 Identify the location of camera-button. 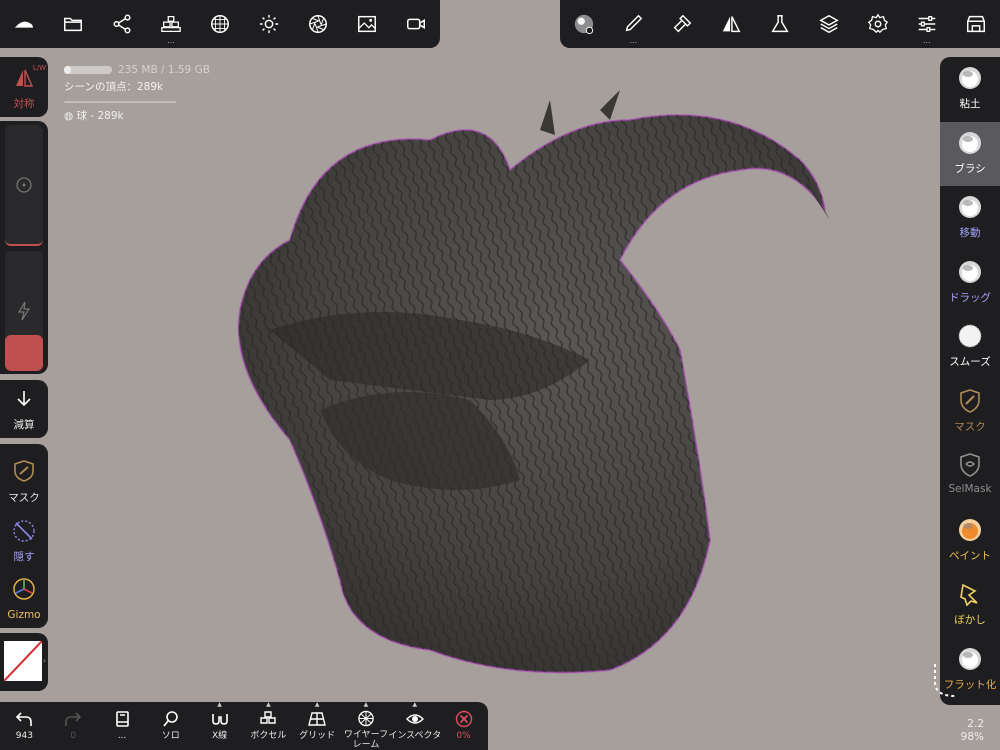
(317, 24).